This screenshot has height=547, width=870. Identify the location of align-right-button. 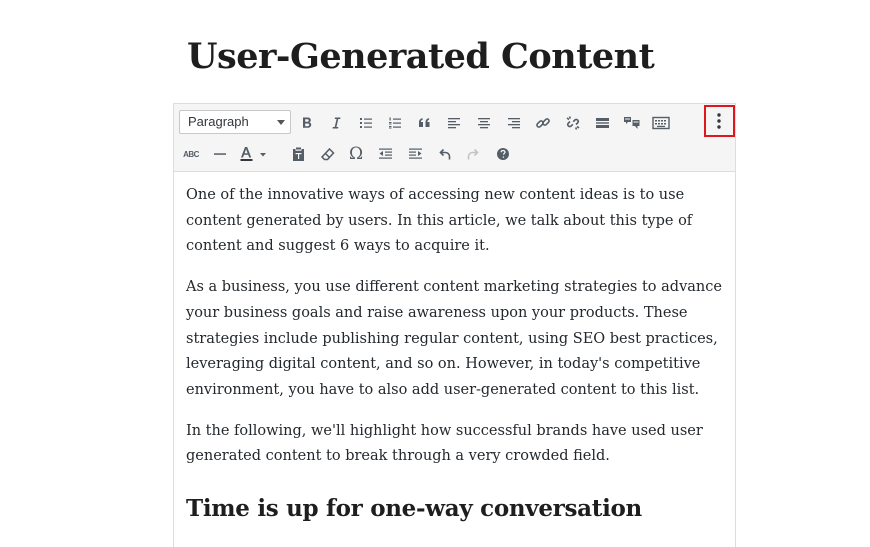
(514, 123).